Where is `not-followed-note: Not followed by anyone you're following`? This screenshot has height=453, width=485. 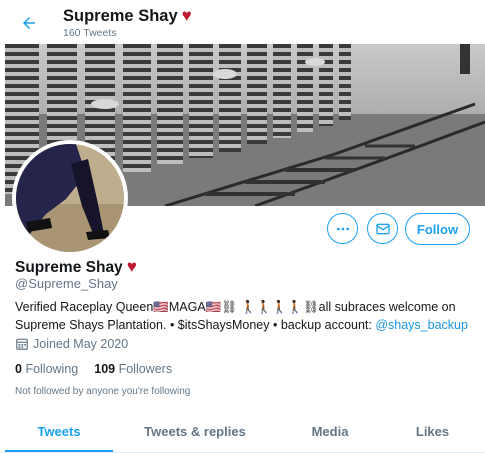
not-followed-note: Not followed by anyone you're following is located at coordinates (103, 391).